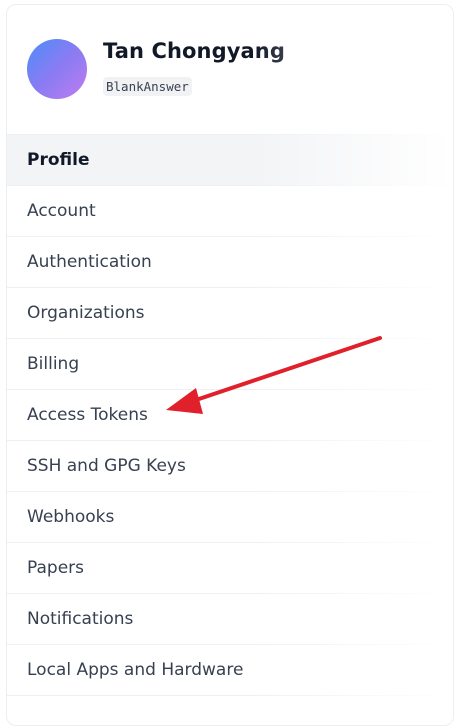 This screenshot has width=458, height=726. I want to click on menu-item-notifications: Notifications, so click(230, 619).